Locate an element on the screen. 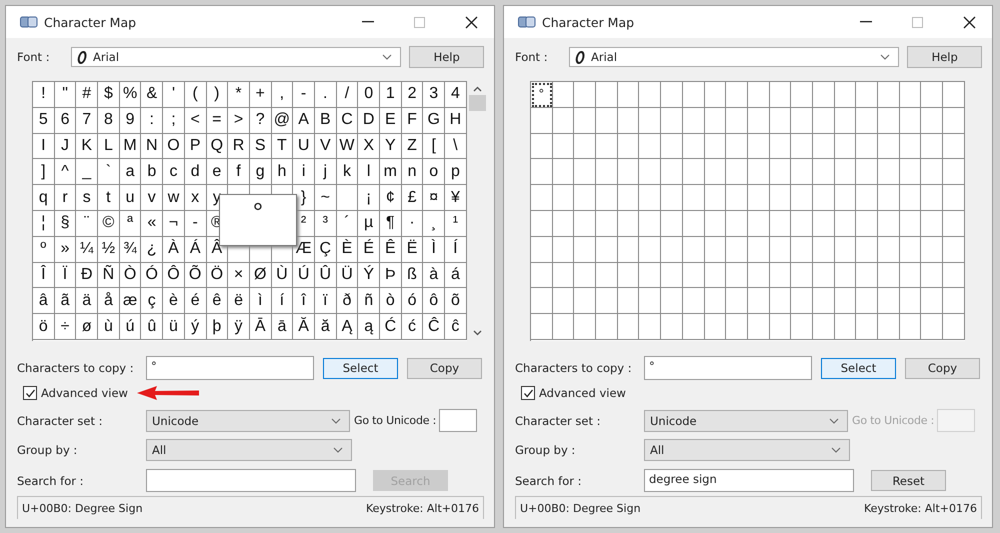 The width and height of the screenshot is (1000, 533). character-set-dropdown: Unicode is located at coordinates (746, 421).